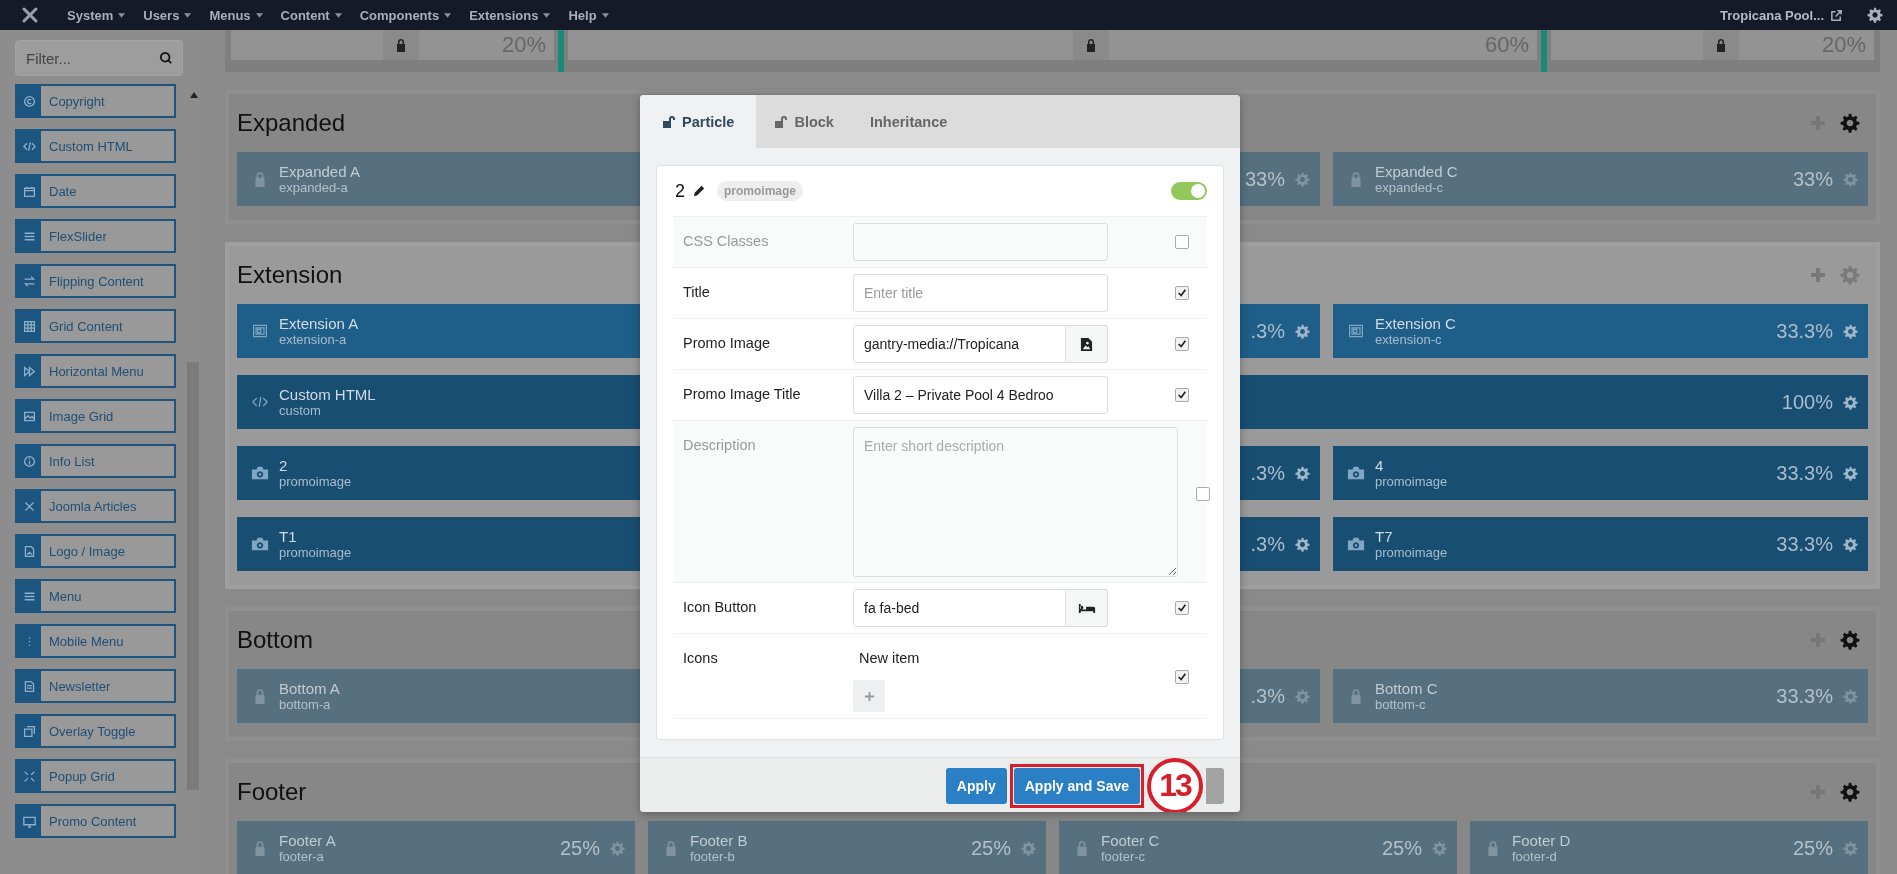 Image resolution: width=1897 pixels, height=874 pixels. What do you see at coordinates (980, 242) in the screenshot?
I see `text-field` at bounding box center [980, 242].